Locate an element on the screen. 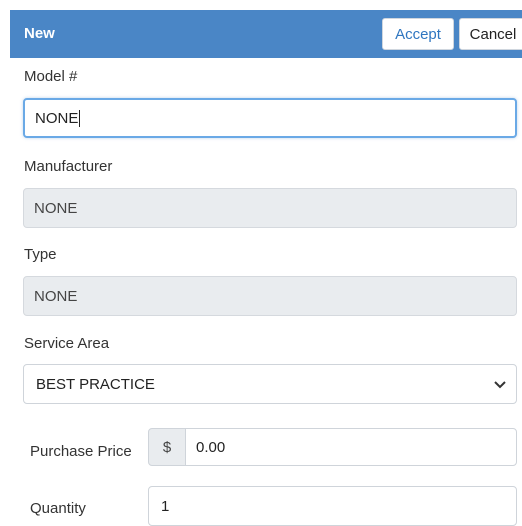 The height and width of the screenshot is (526, 522). type-field: NONE is located at coordinates (270, 296).